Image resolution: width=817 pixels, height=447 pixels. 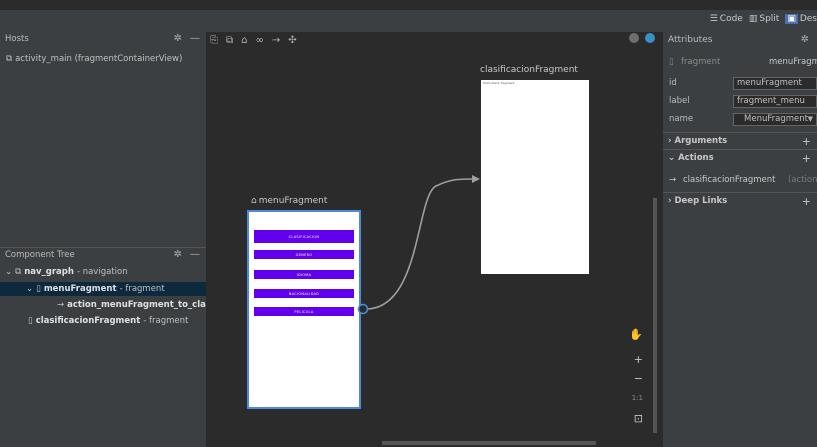 I want to click on canvas-horizontal-scrollbar, so click(x=489, y=443).